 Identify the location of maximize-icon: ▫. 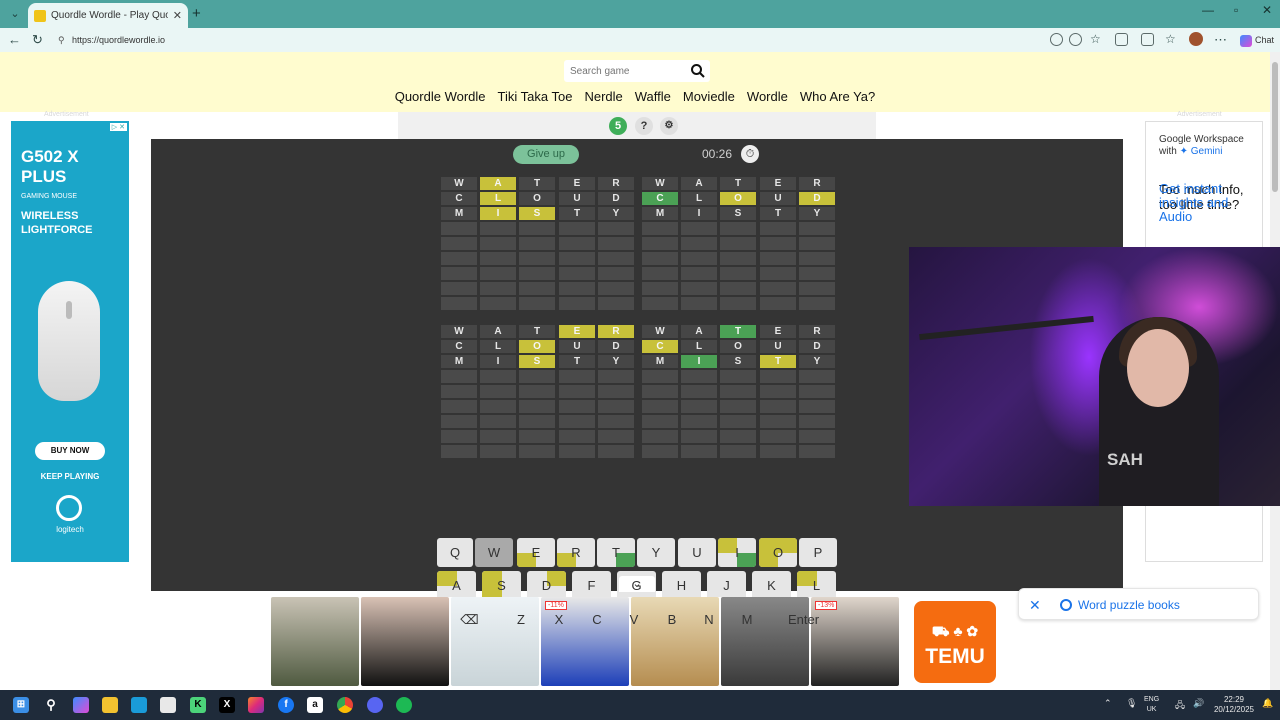
(1236, 10).